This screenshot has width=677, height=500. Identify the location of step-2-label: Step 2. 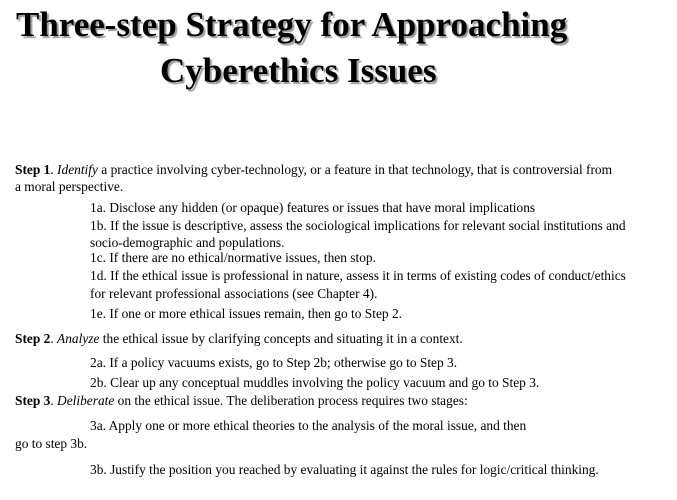
(33, 338).